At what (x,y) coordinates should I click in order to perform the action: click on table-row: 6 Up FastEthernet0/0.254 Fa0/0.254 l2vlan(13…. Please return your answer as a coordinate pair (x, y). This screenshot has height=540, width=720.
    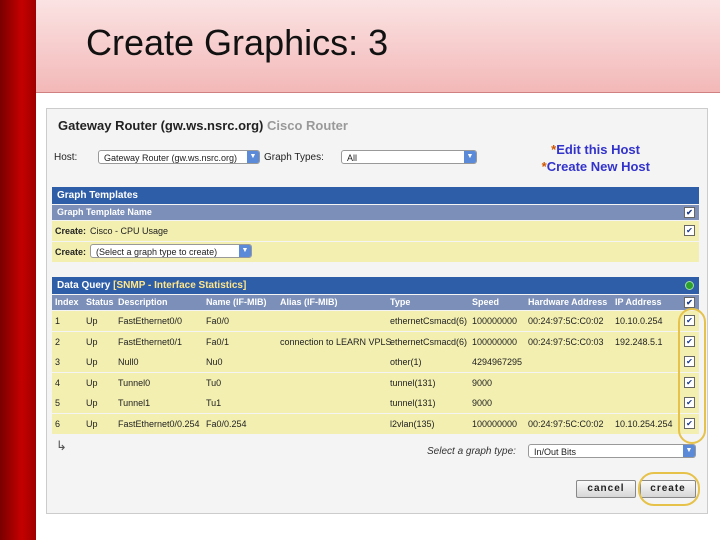
    Looking at the image, I should click on (375, 423).